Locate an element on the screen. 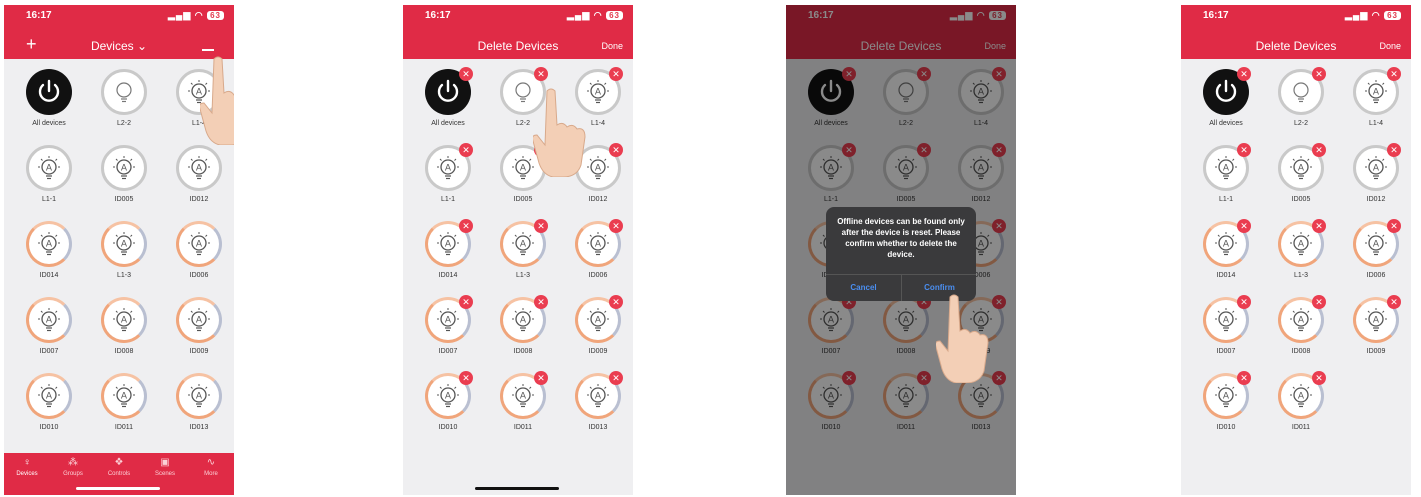  device-item: A ID012 is located at coordinates (199, 176).